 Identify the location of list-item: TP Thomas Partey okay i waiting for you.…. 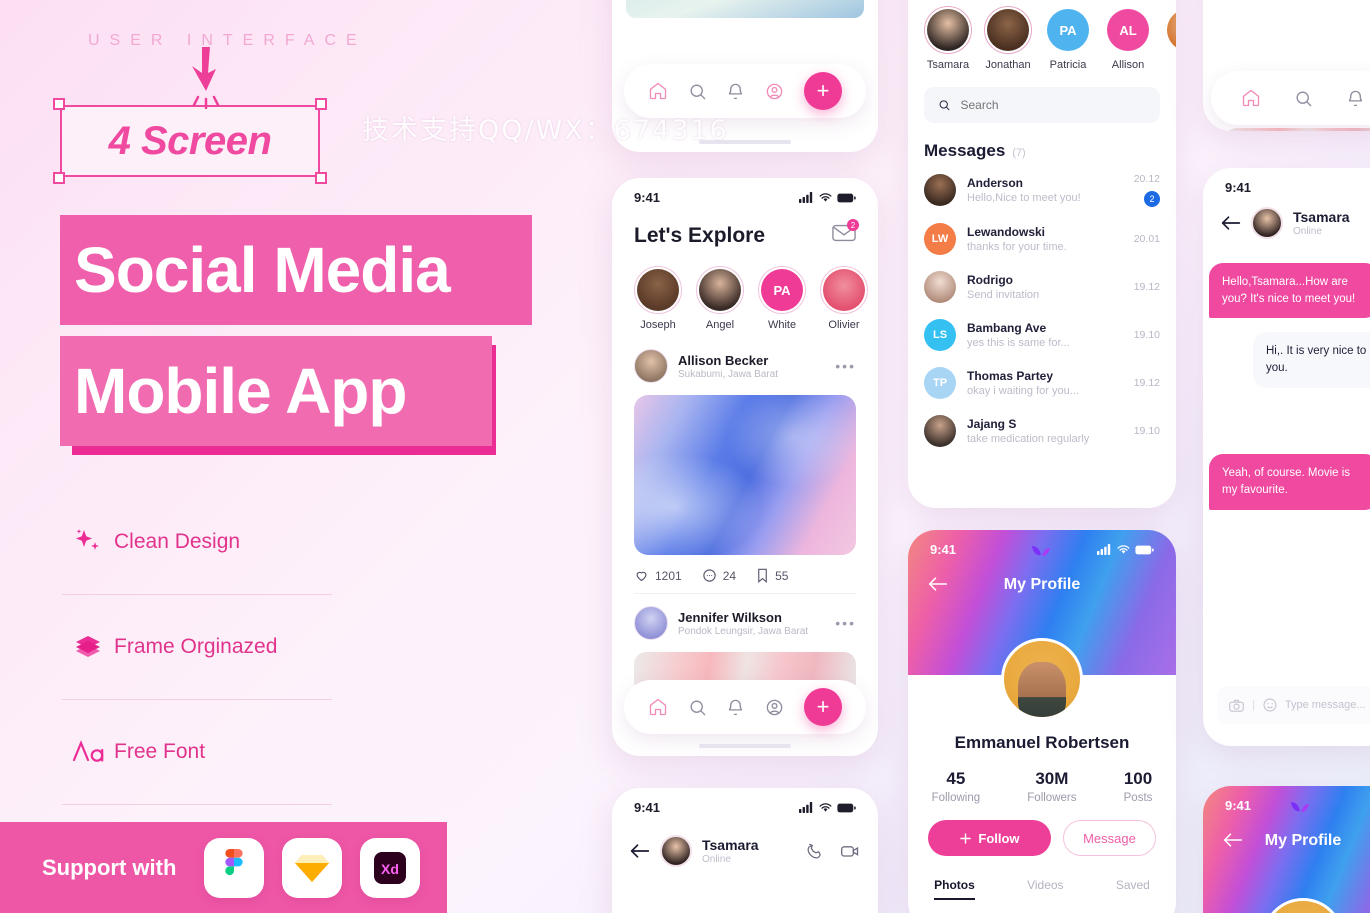
(1042, 383).